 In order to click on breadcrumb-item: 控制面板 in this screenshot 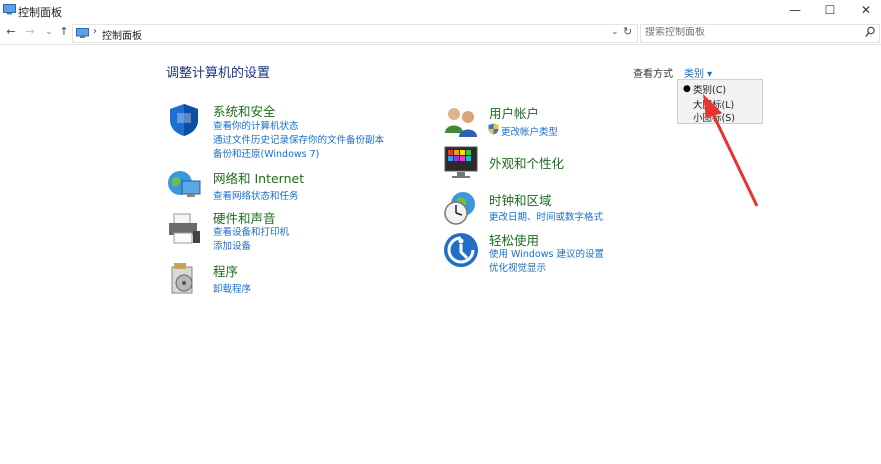, I will do `click(122, 34)`.